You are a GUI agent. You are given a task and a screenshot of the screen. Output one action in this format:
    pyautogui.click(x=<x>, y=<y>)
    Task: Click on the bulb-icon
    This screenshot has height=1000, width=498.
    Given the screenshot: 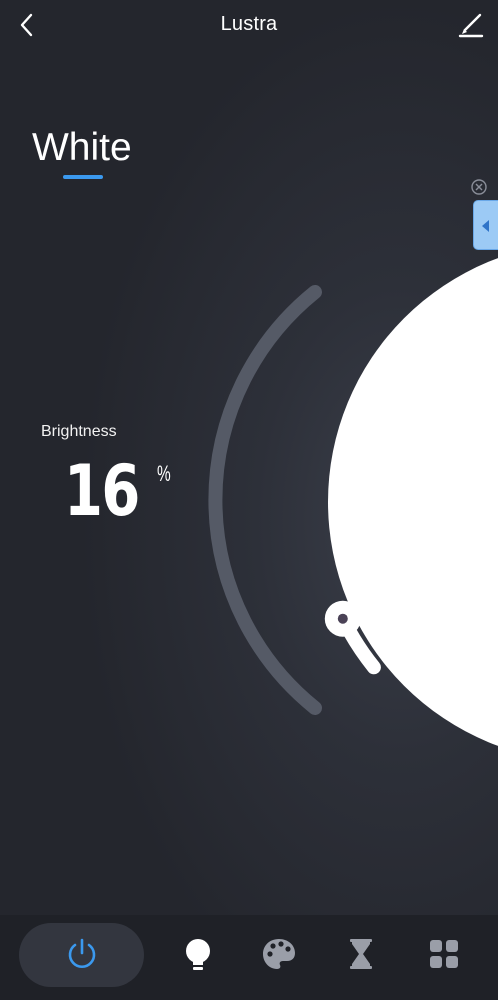 What is the action you would take?
    pyautogui.click(x=198, y=954)
    